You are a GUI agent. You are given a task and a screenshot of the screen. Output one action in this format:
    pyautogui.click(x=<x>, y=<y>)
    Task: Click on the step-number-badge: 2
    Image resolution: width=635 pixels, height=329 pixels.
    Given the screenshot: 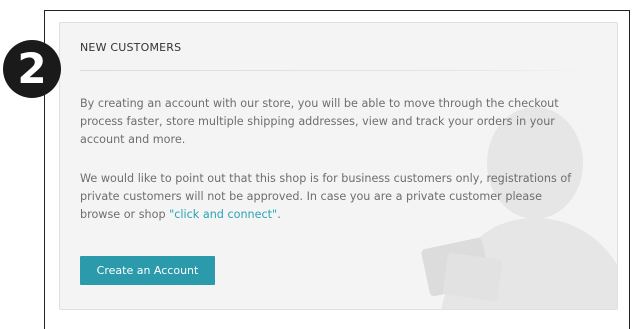 What is the action you would take?
    pyautogui.click(x=32, y=69)
    